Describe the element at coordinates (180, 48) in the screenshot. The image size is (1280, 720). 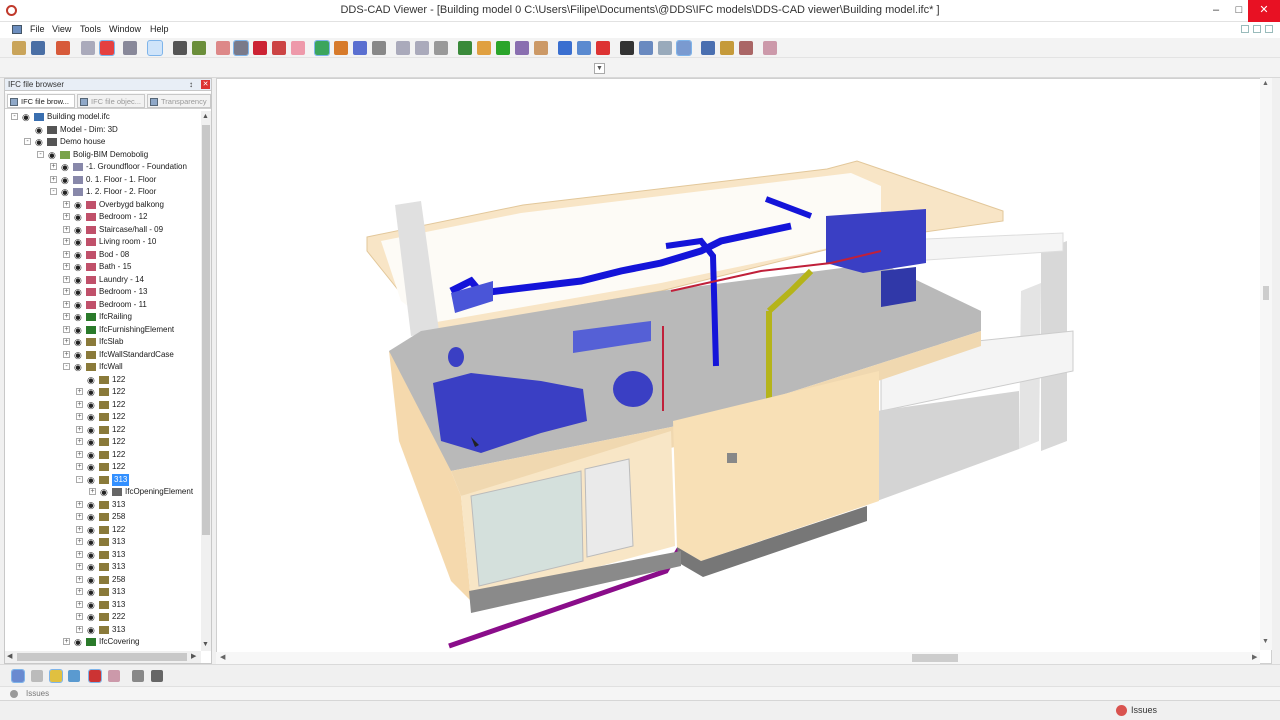
I see `frame-icon` at that location.